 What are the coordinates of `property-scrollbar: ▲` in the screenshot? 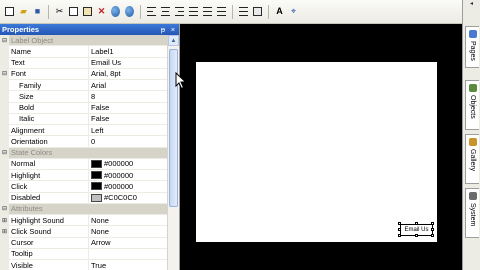 It's located at (173, 152).